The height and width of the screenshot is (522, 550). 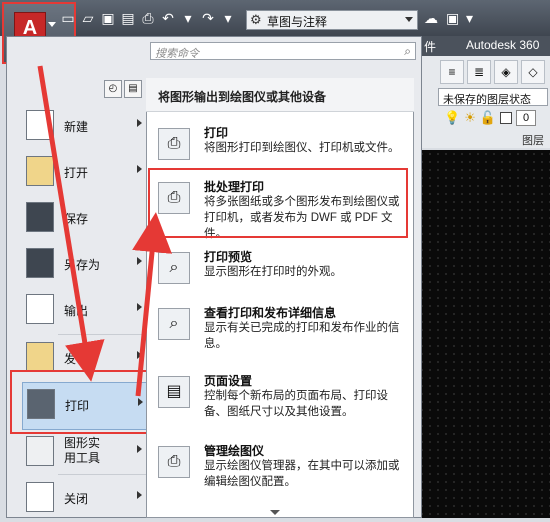 What do you see at coordinates (174, 144) in the screenshot?
I see `printer-icon: ⎙` at bounding box center [174, 144].